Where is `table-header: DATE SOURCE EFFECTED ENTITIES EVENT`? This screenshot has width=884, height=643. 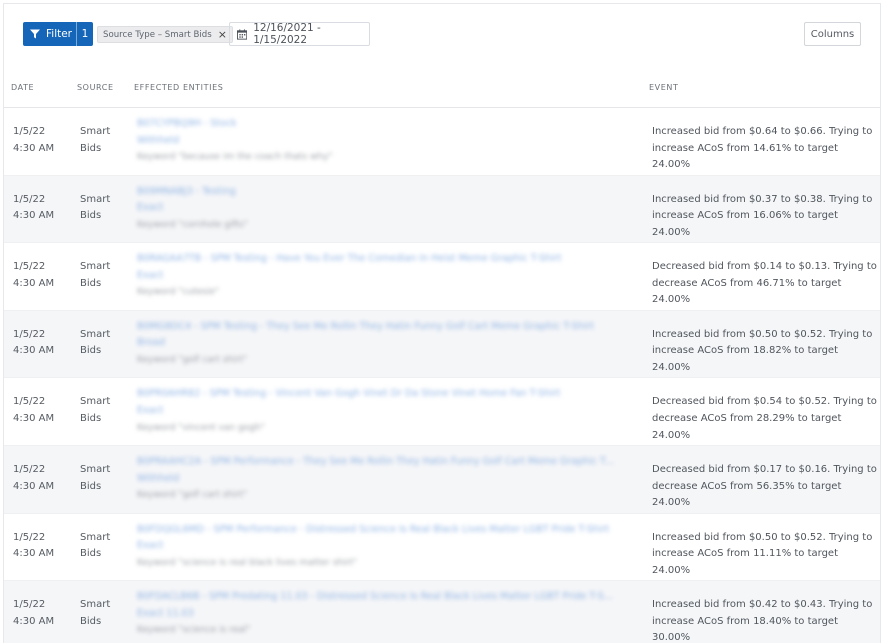 table-header: DATE SOURCE EFFECTED ENTITIES EVENT is located at coordinates (442, 87).